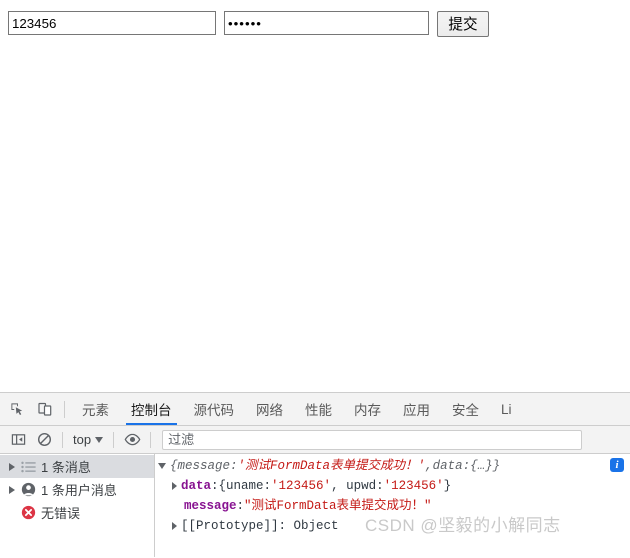  What do you see at coordinates (174, 466) in the screenshot?
I see `log-open-brace: {` at bounding box center [174, 466].